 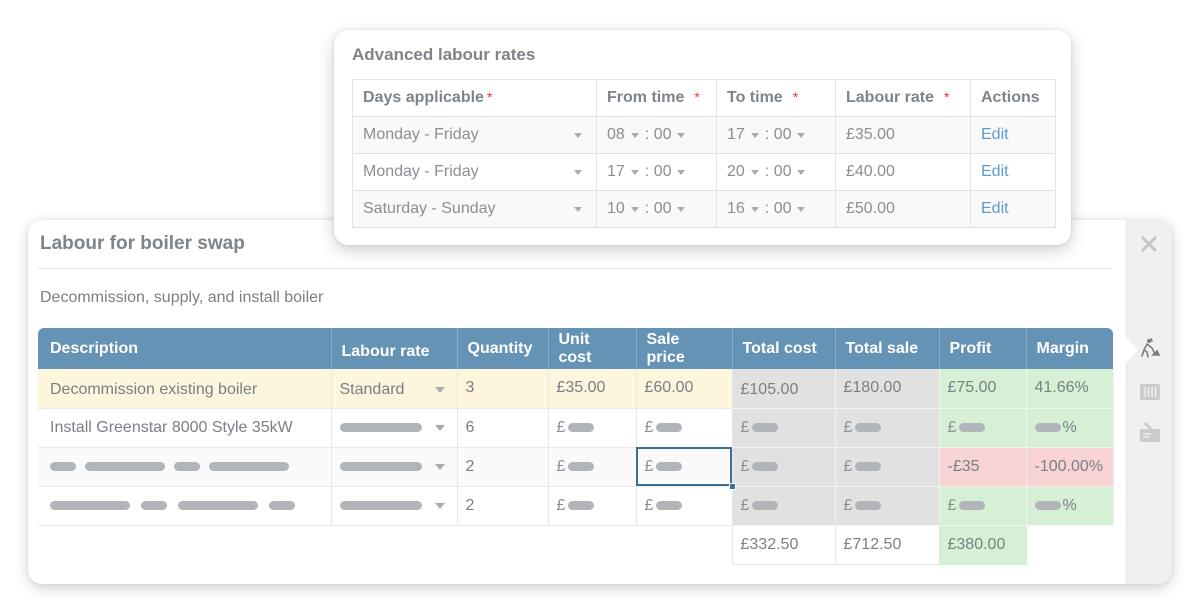 I want to click on to-time-select: 16 : 00, so click(x=776, y=209).